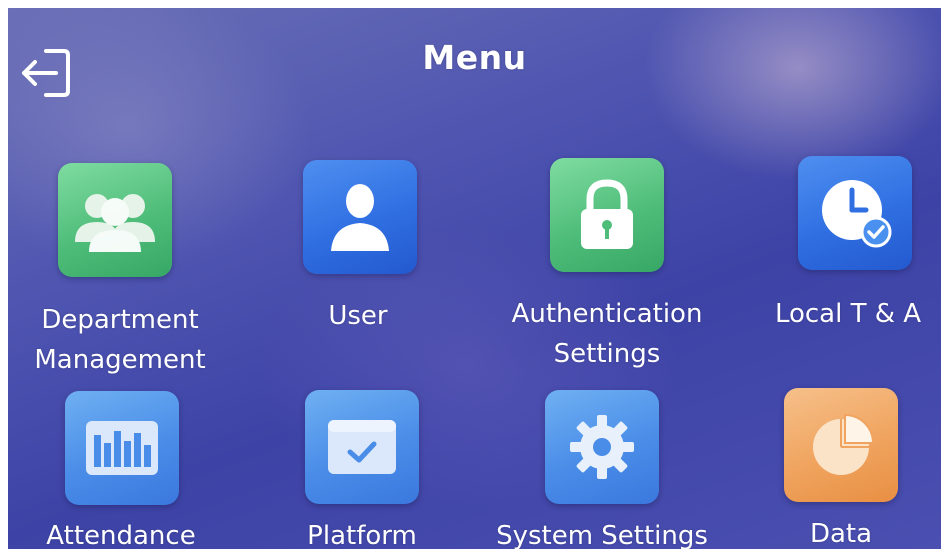  I want to click on menu-item-label: Platform, so click(362, 535).